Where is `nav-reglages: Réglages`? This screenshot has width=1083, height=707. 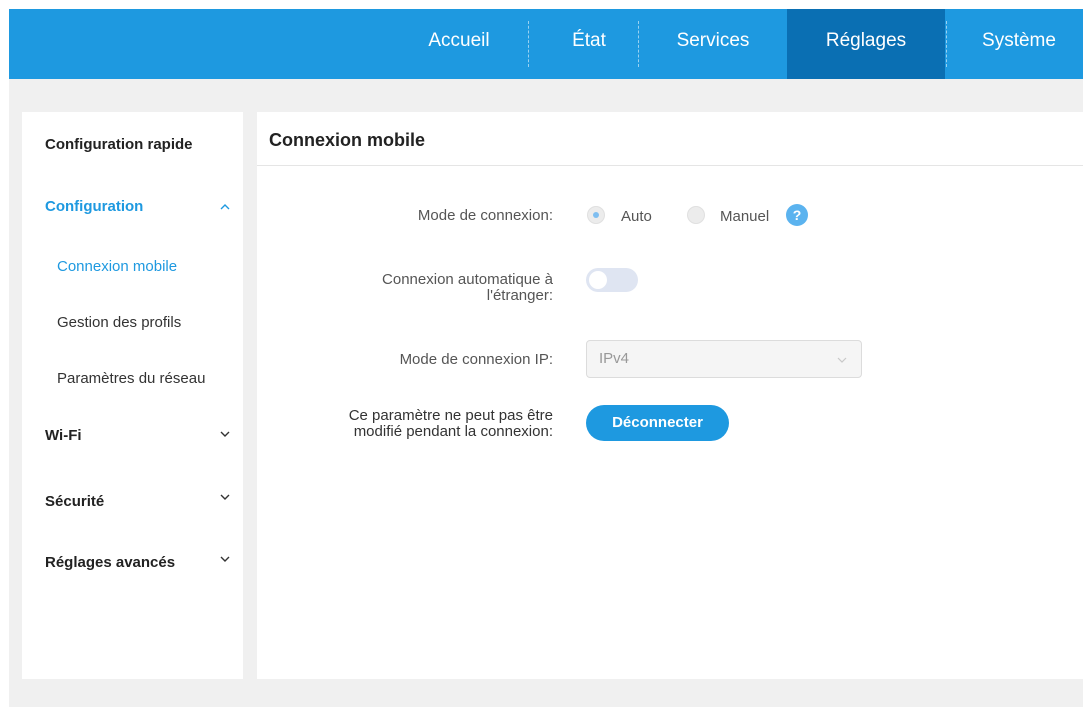 nav-reglages: Réglages is located at coordinates (866, 44).